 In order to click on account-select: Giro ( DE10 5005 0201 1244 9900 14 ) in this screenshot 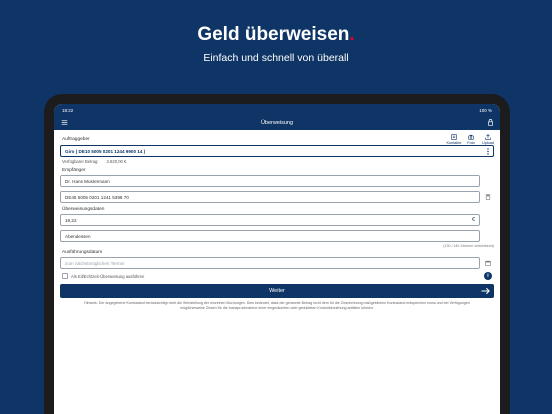, I will do `click(277, 151)`.